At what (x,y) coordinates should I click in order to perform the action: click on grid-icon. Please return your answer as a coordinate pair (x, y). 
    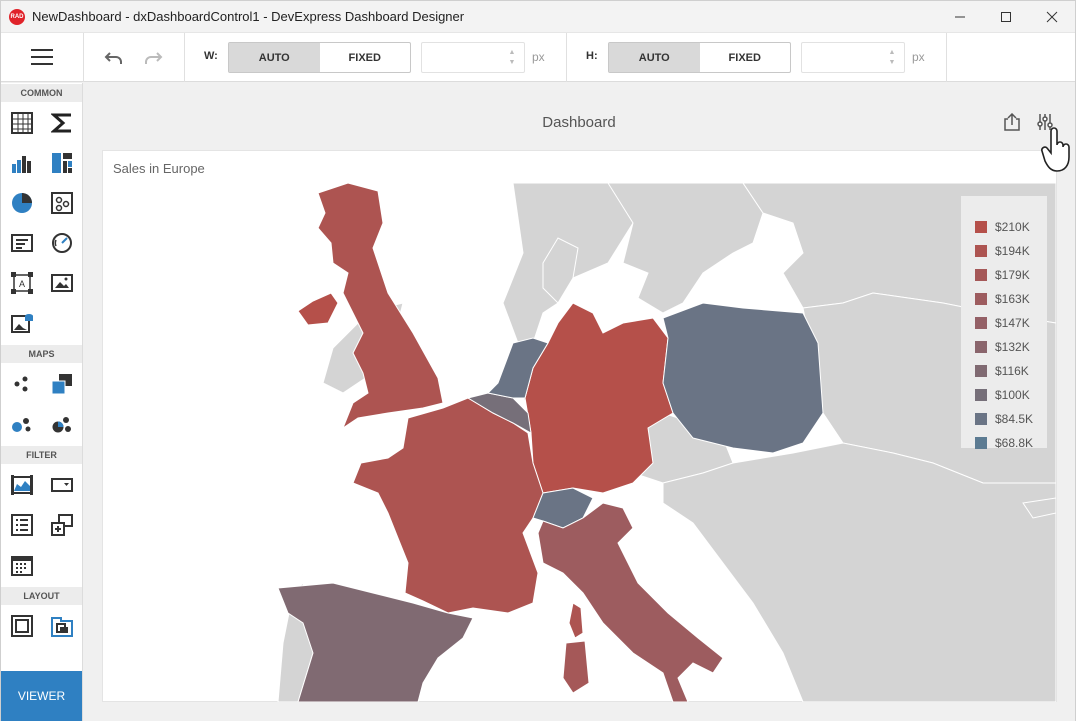
    Looking at the image, I should click on (22, 123).